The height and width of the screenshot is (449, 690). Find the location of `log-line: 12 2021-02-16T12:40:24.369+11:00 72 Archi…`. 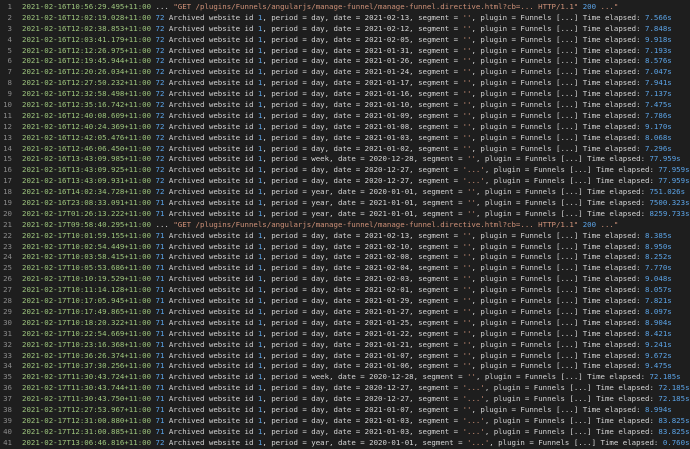

log-line: 12 2021-02-16T12:40:24.369+11:00 72 Archi… is located at coordinates (345, 127).